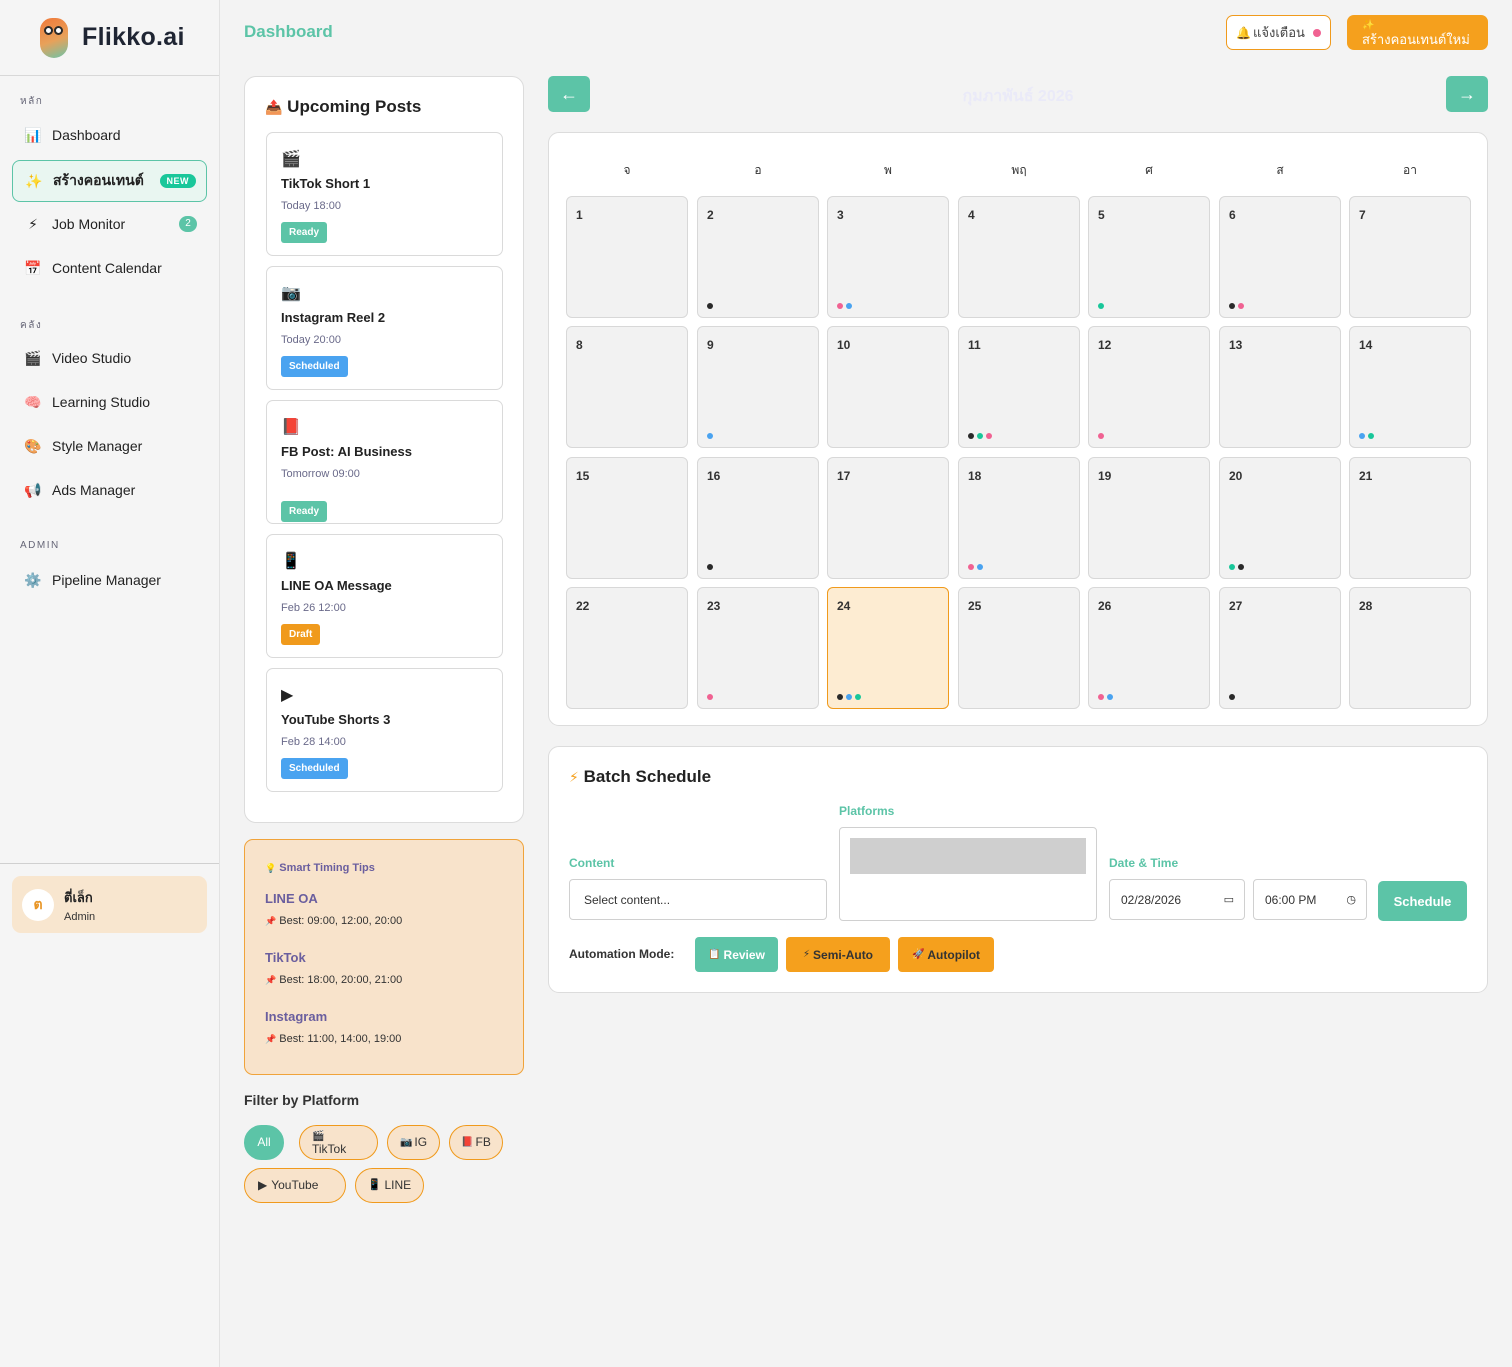 The width and height of the screenshot is (1512, 1367). Describe the element at coordinates (109, 38) in the screenshot. I see `logo: Flikko.ai` at that location.